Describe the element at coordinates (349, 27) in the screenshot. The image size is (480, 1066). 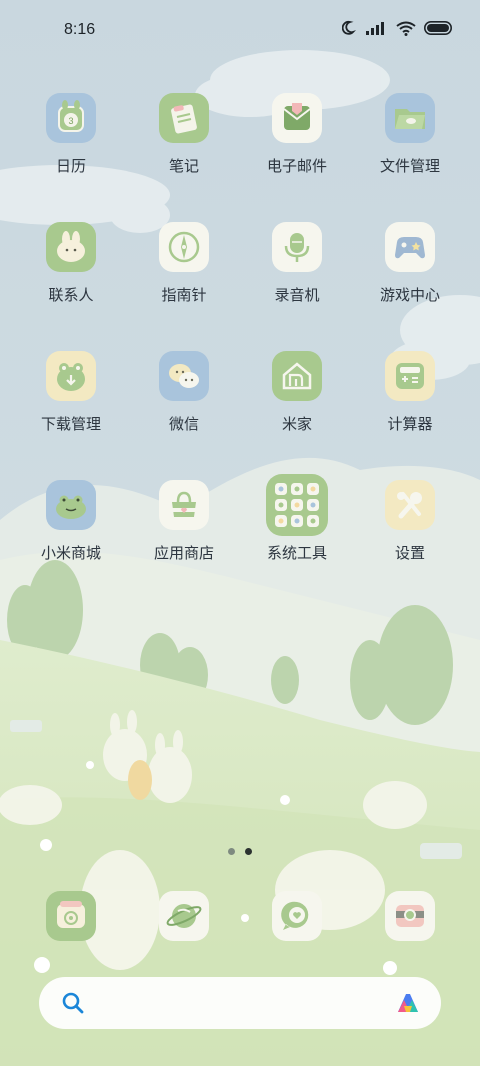
I see `moon-icon` at that location.